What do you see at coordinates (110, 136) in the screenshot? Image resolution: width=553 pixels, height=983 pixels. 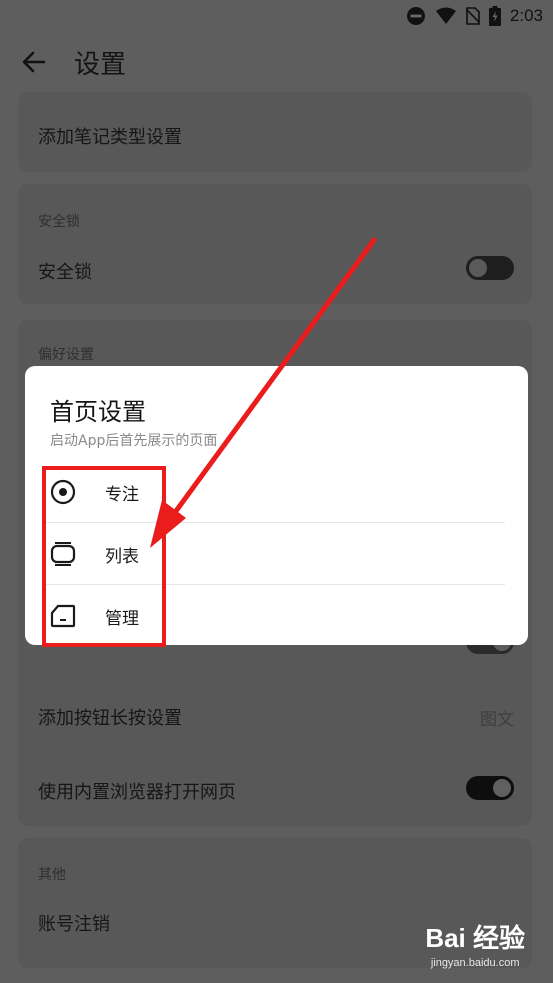 I see `note-type-settings-item: 添加笔记类型设置` at bounding box center [110, 136].